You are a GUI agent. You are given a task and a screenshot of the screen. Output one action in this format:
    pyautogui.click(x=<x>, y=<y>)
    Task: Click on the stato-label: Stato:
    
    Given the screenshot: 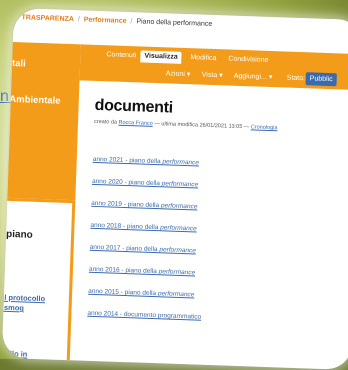 What is the action you would take?
    pyautogui.click(x=296, y=78)
    